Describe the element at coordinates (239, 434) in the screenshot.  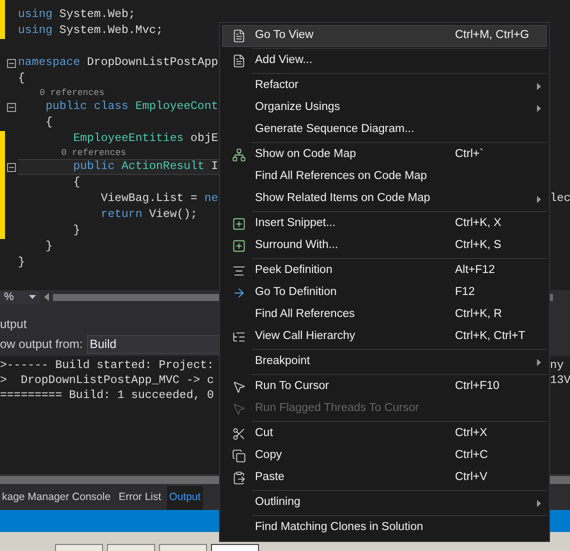
I see `scissors-icon` at that location.